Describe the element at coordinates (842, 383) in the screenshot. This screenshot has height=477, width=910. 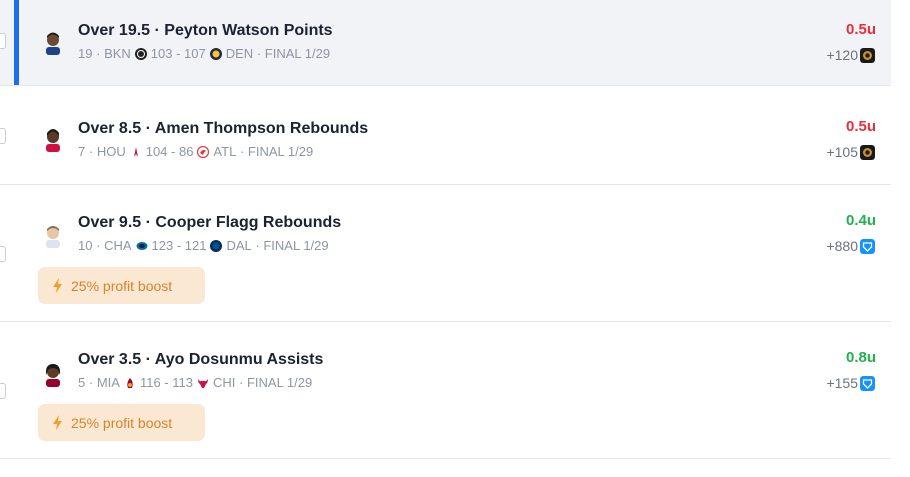
I see `odds-value: +155` at that location.